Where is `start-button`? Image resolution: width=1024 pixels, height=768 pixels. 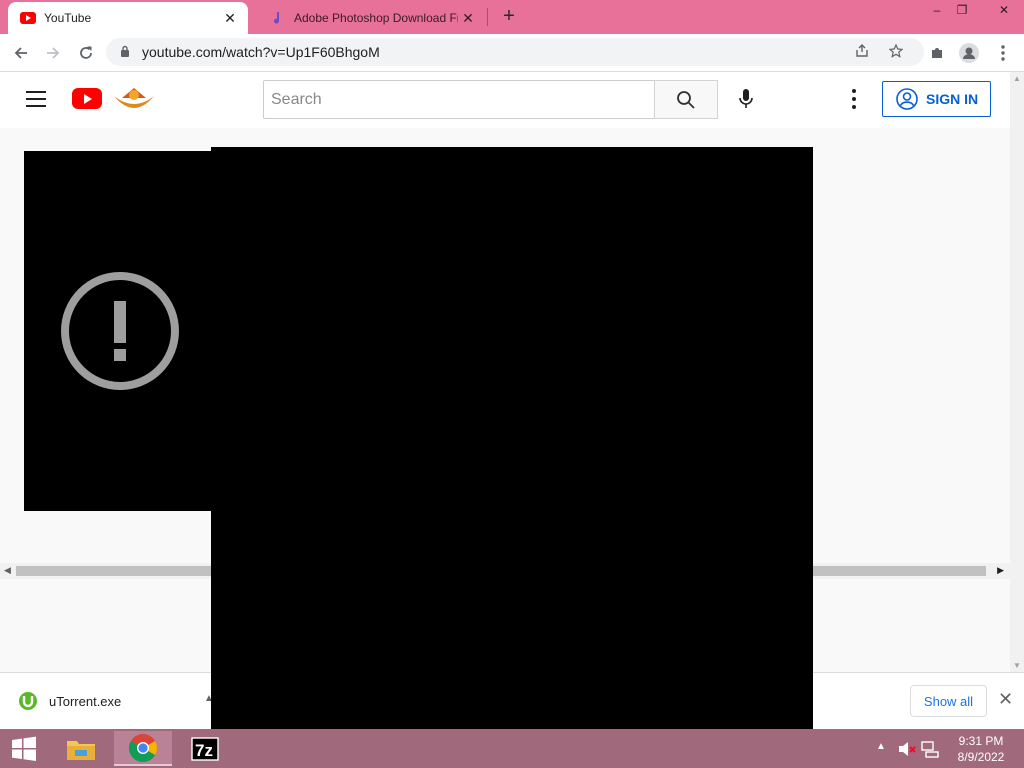 start-button is located at coordinates (24, 748).